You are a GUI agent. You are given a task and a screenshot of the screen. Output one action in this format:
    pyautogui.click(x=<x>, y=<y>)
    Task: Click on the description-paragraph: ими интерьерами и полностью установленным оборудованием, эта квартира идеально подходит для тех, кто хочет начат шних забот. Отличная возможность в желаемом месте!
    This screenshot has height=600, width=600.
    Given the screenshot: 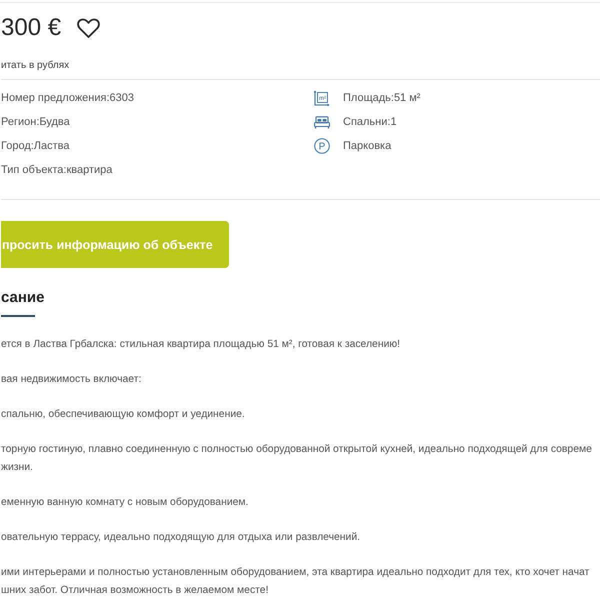 What is the action you would take?
    pyautogui.click(x=295, y=582)
    